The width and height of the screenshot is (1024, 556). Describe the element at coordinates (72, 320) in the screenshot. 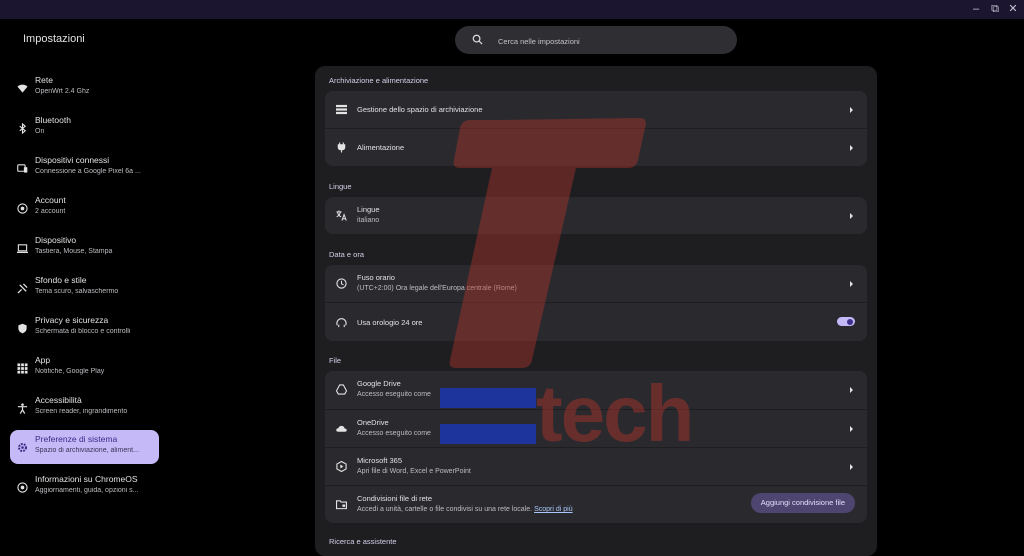

I see `sidebar-item-title: Privacy e sicurezza` at that location.